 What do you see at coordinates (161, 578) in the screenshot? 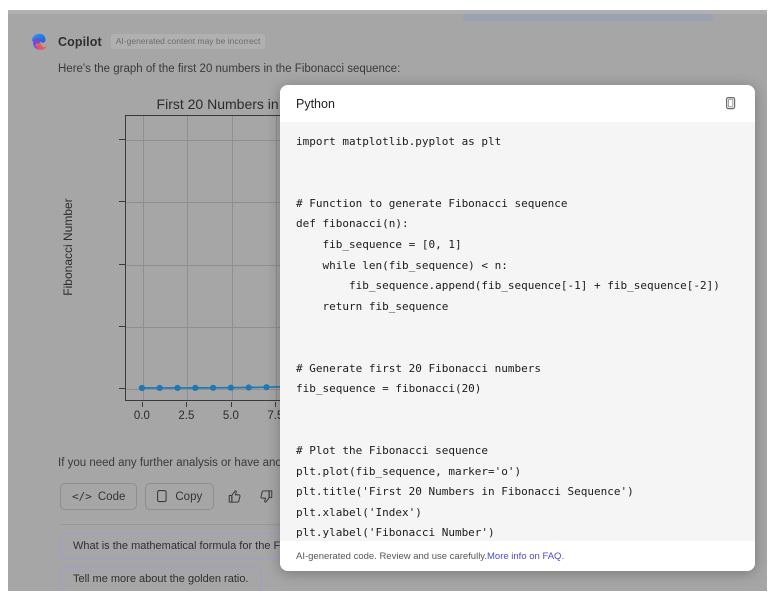
I see `suggestion-chip: Tell me more about the golden ratio.` at bounding box center [161, 578].